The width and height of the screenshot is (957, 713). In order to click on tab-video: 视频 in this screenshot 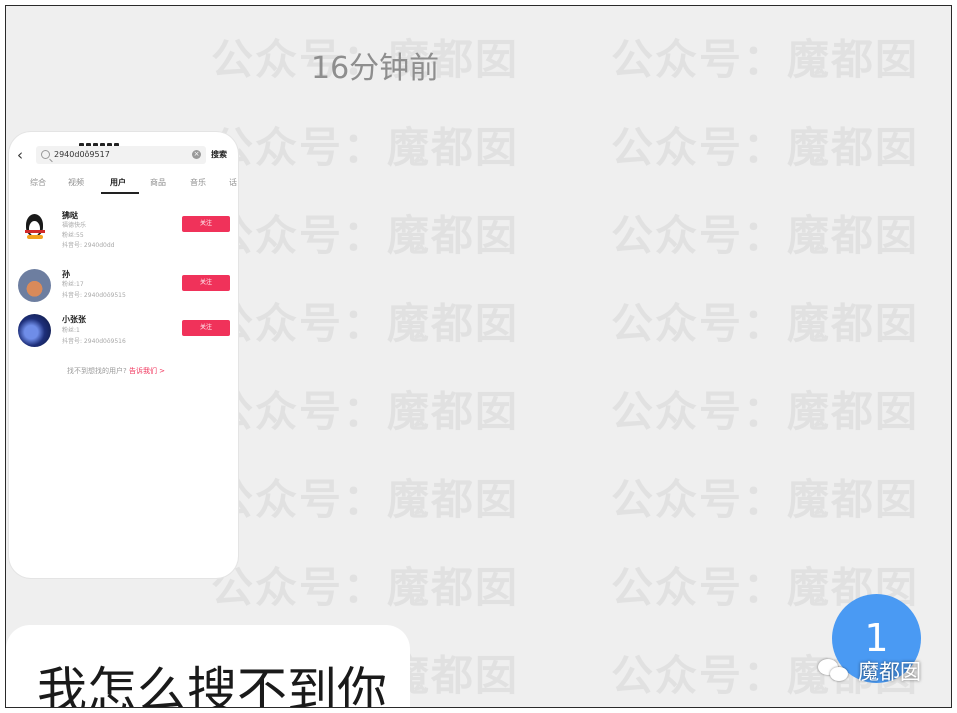, I will do `click(76, 182)`.